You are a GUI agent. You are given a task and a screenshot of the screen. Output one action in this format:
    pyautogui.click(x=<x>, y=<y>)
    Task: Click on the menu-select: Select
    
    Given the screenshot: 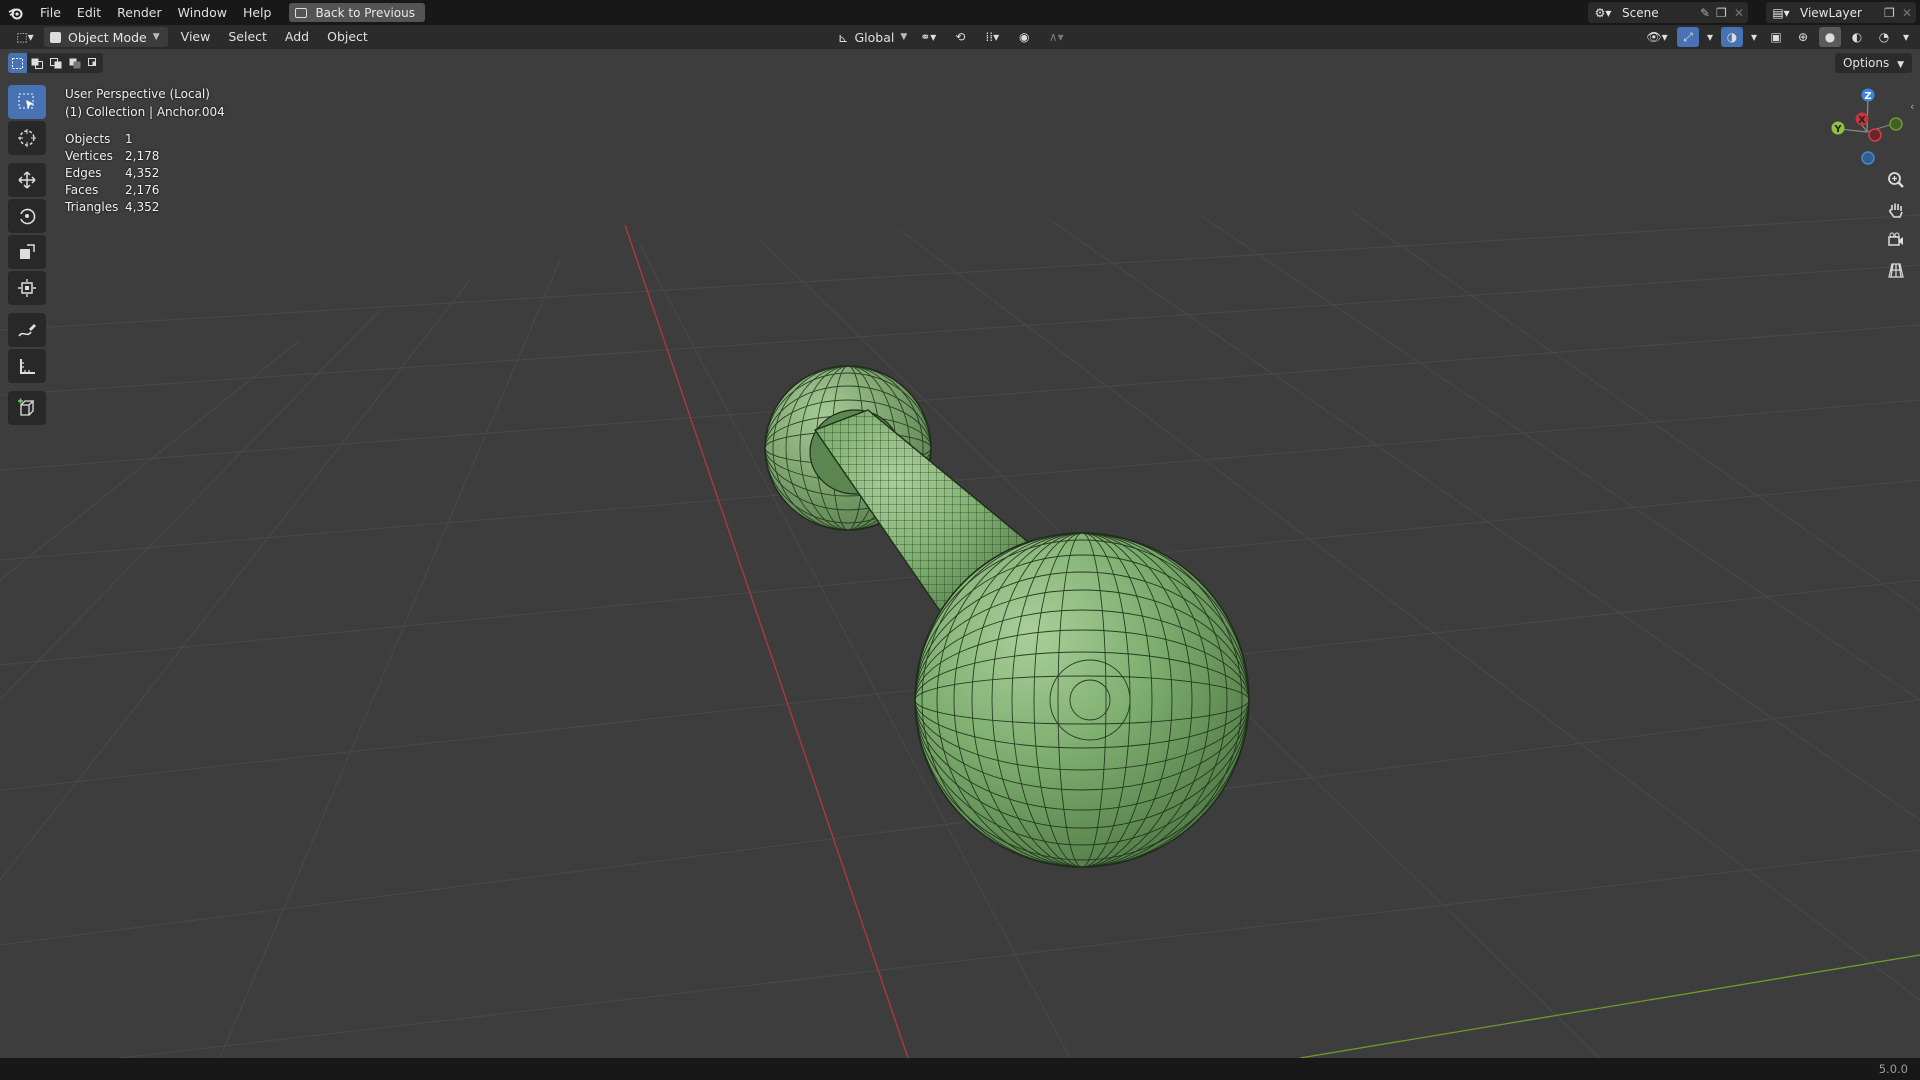 What is the action you would take?
    pyautogui.click(x=247, y=37)
    